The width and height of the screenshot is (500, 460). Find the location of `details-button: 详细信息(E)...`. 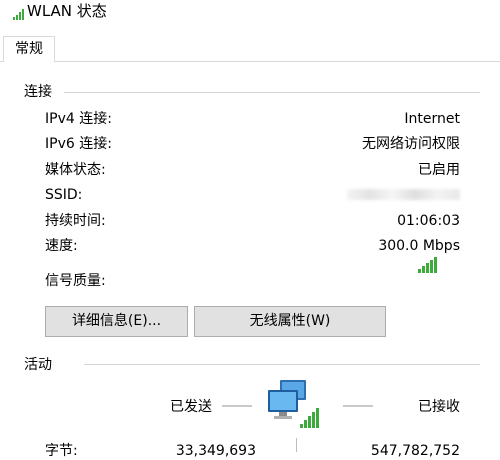

details-button: 详细信息(E)... is located at coordinates (116, 321).